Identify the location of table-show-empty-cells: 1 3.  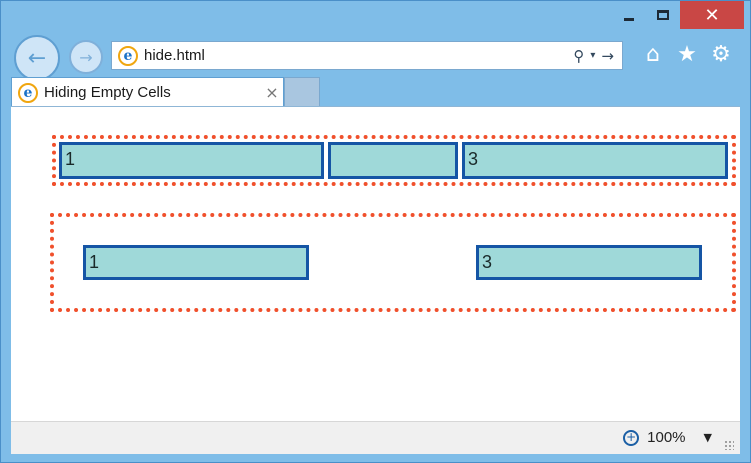
(394, 160).